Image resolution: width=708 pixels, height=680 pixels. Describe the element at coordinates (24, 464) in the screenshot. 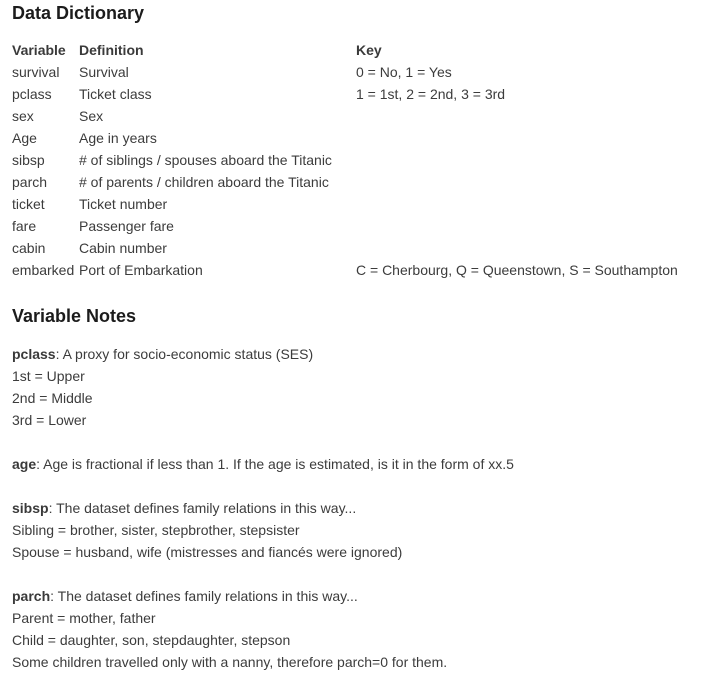

I see `note-term: age` at that location.